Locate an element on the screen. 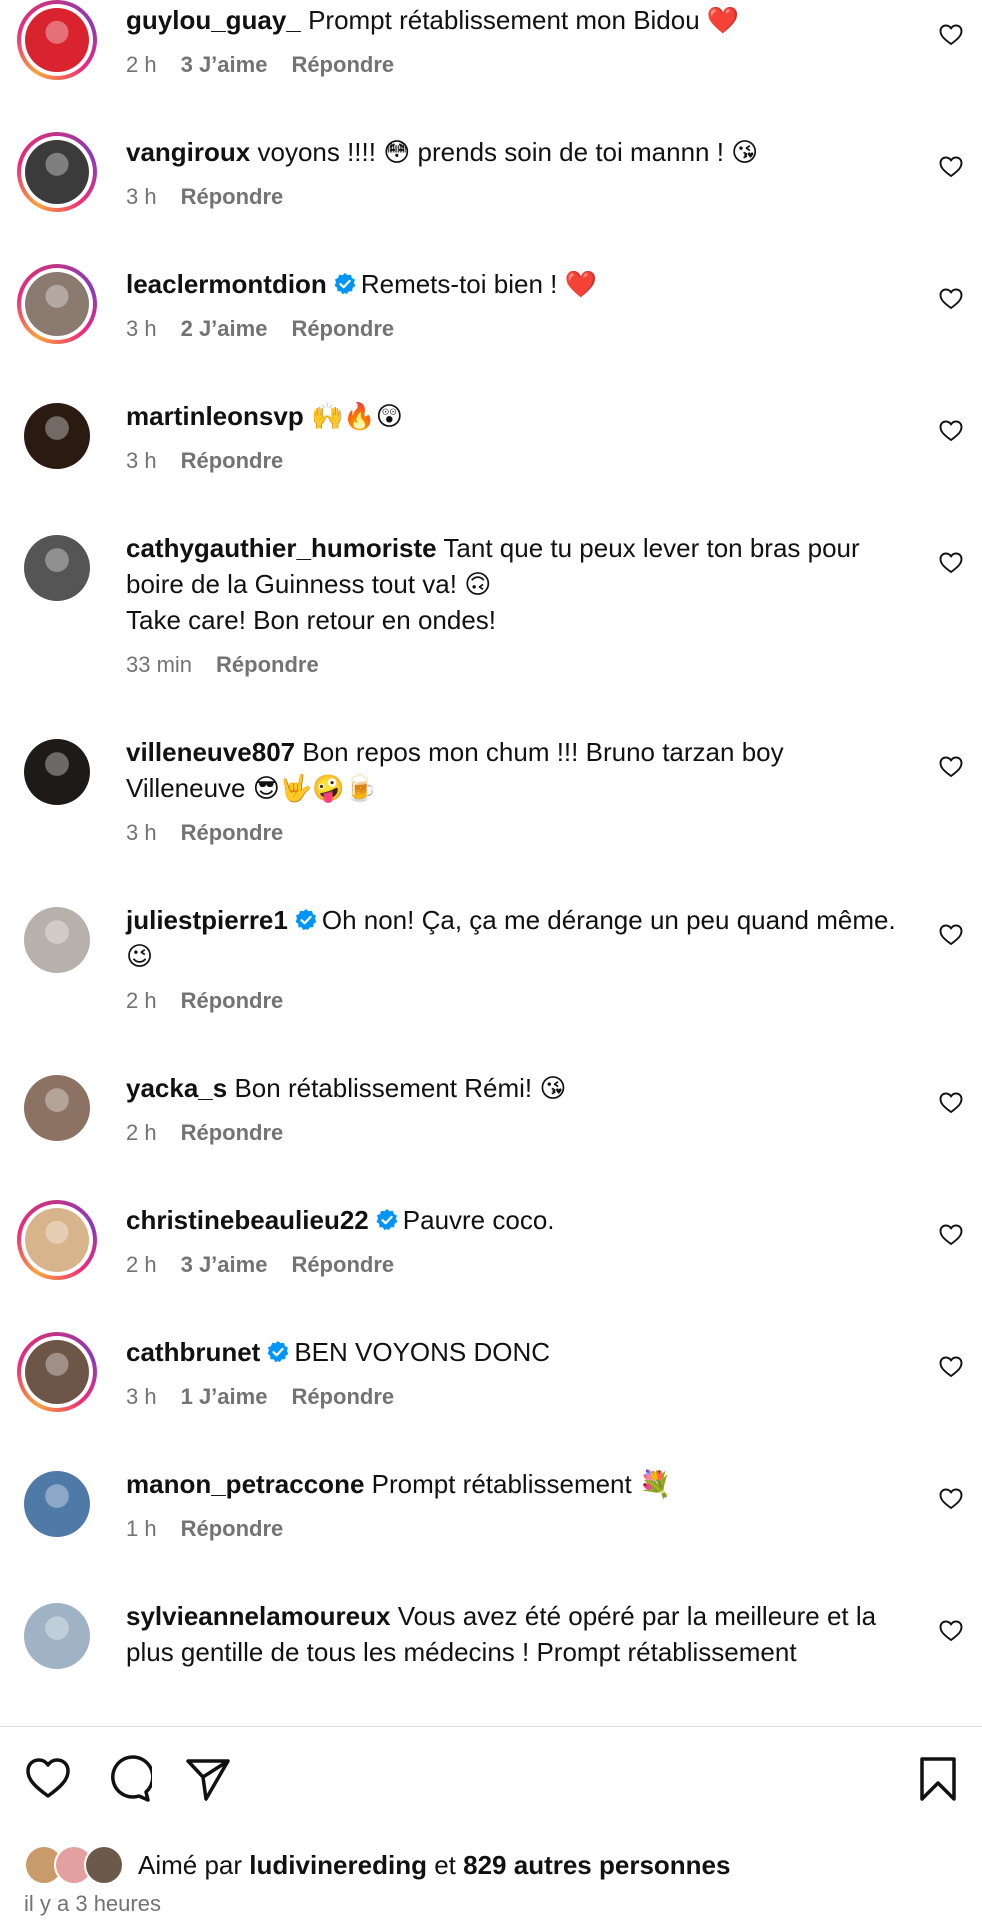  comment-likes-link: 2 J’aime is located at coordinates (224, 329).